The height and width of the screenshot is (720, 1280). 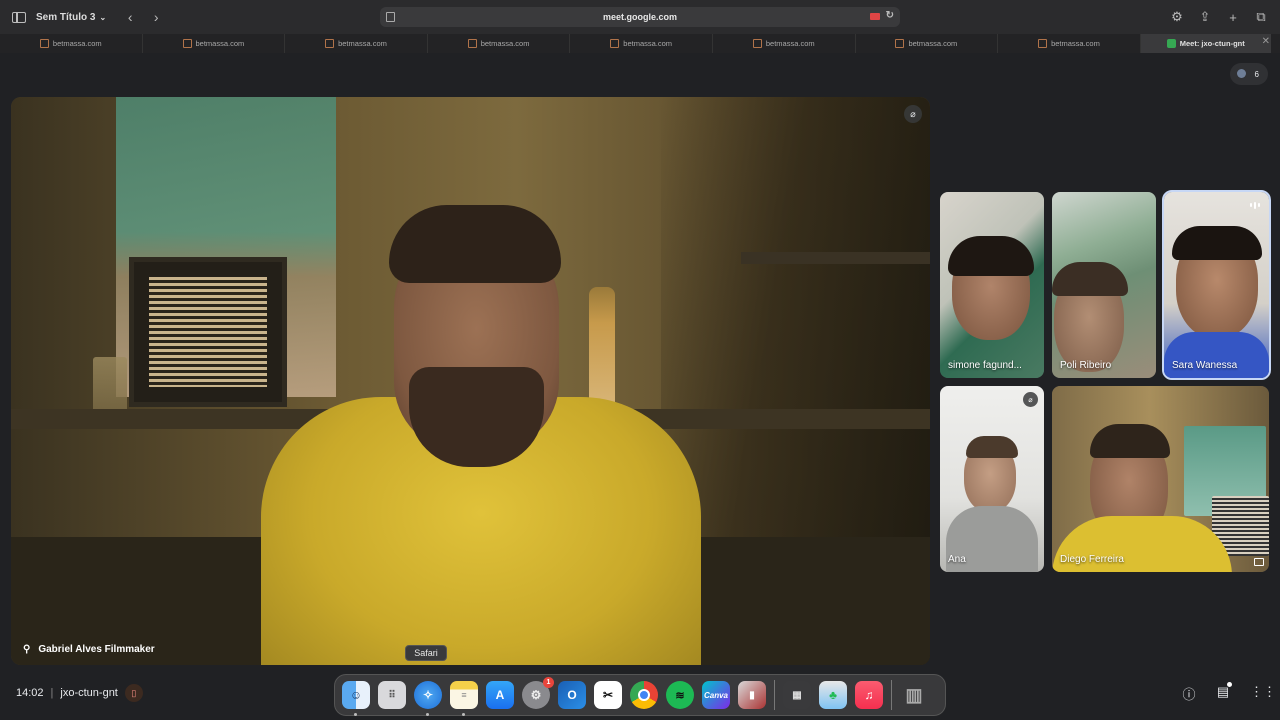 I want to click on music-icon: ♫, so click(x=869, y=695).